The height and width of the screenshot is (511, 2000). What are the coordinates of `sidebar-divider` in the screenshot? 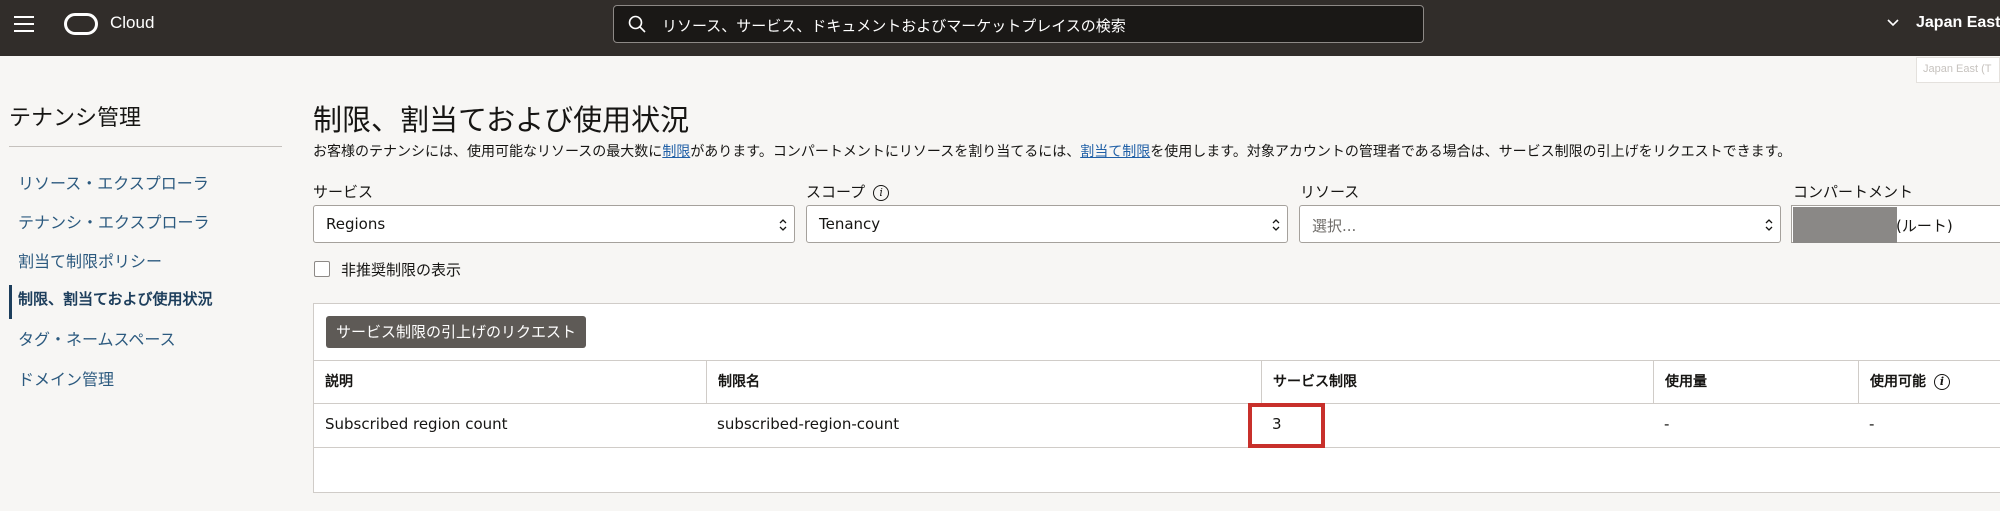 It's located at (145, 146).